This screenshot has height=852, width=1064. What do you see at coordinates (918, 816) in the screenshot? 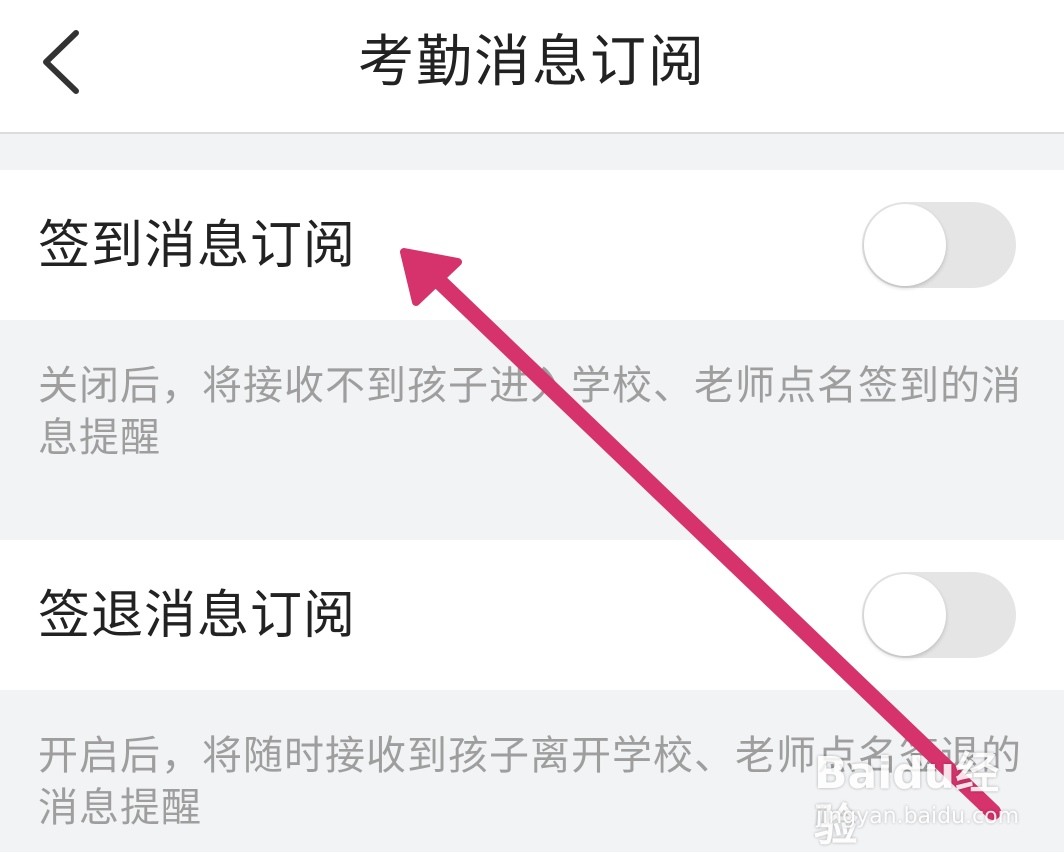
I see `watermark-url: jingyan.baidu.com` at bounding box center [918, 816].